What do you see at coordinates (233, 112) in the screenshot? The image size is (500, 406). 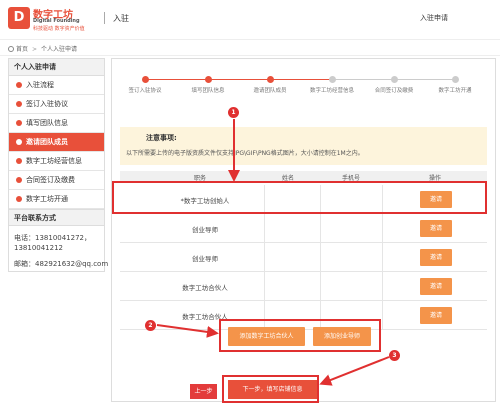 I see `callout-badge-1: 1` at bounding box center [233, 112].